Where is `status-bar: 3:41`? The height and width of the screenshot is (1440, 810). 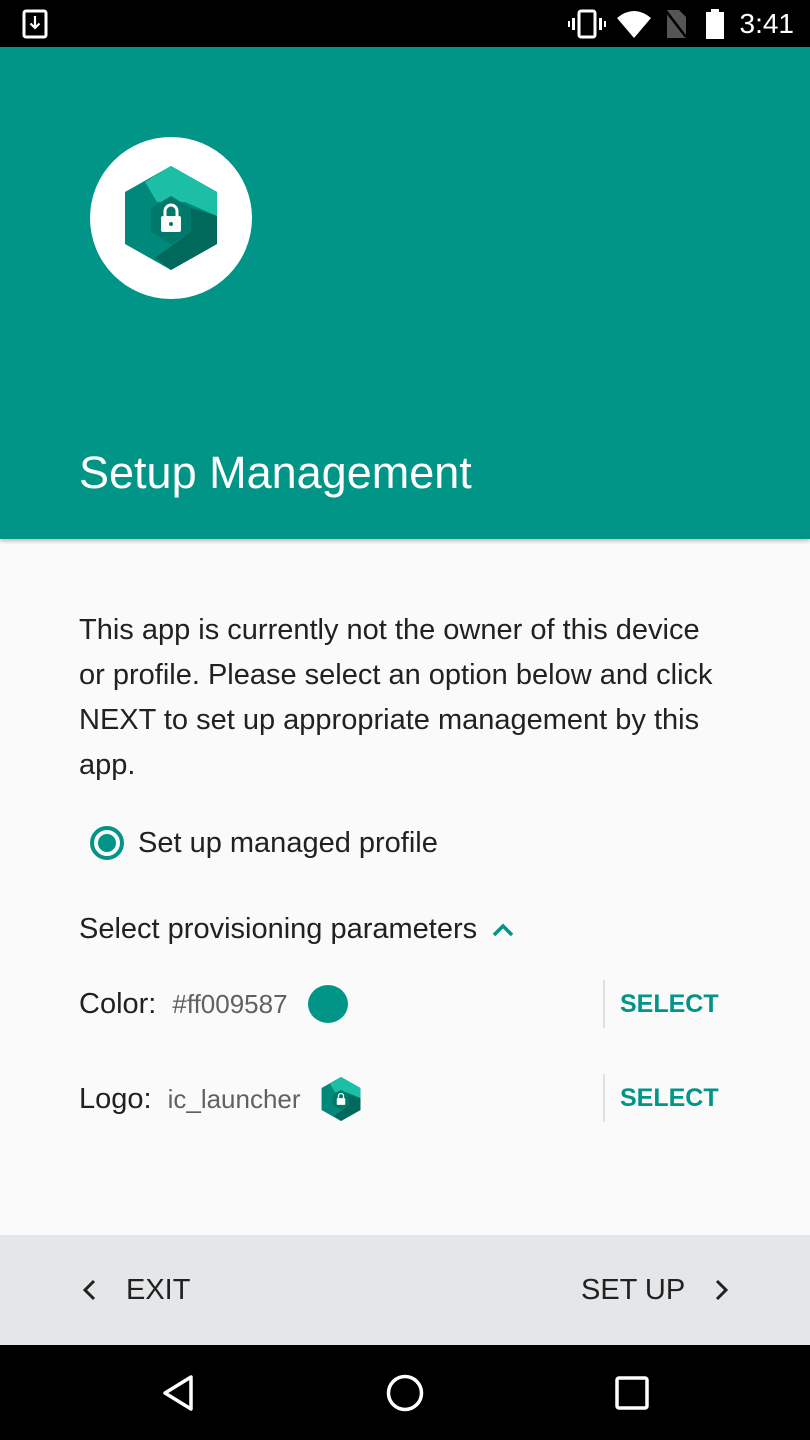
status-bar: 3:41 is located at coordinates (405, 23).